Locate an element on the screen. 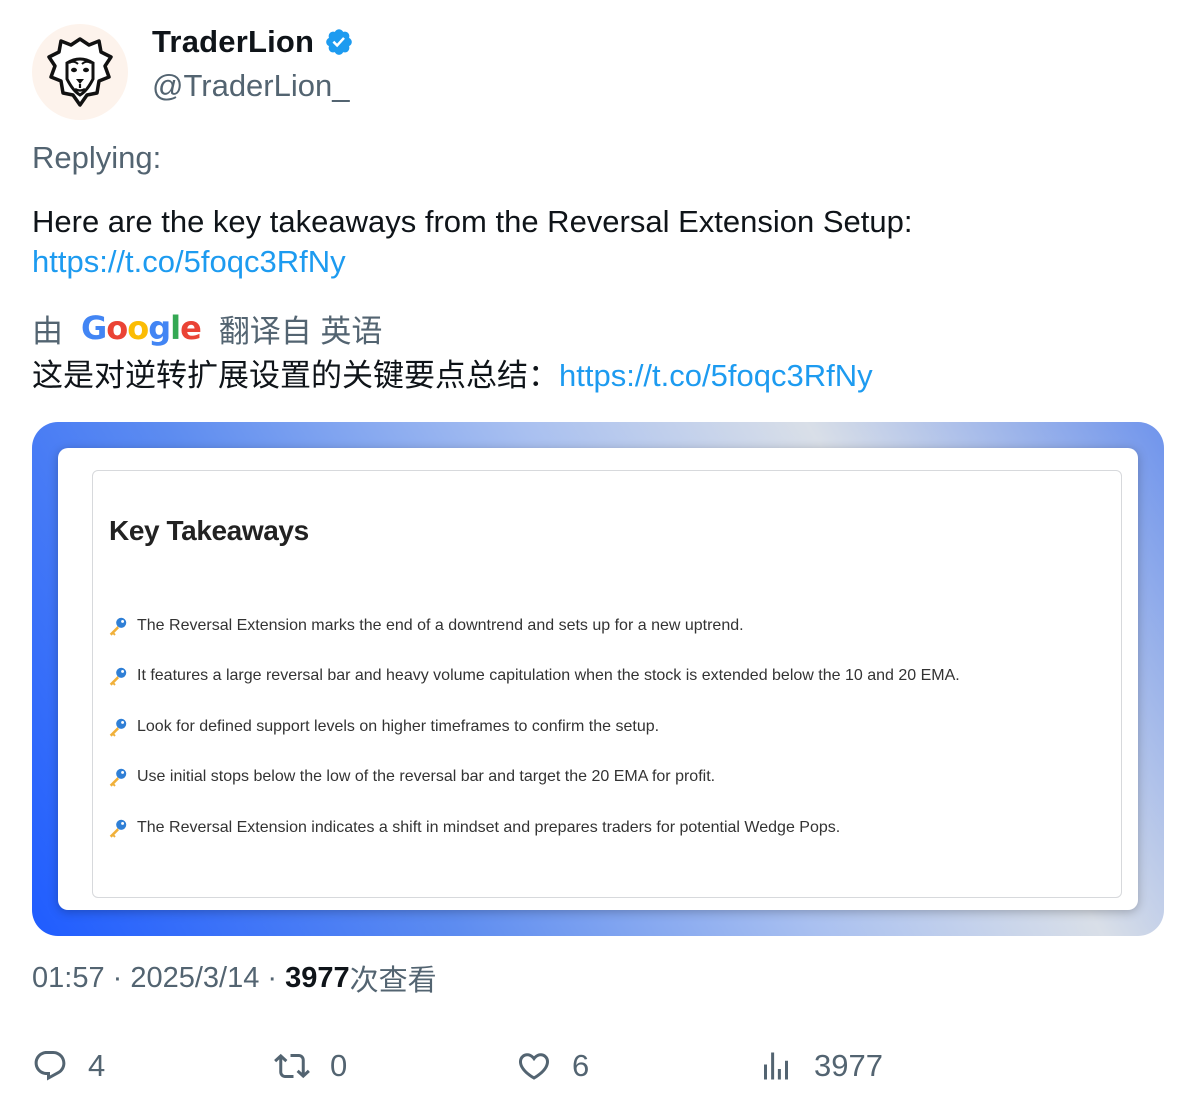 The width and height of the screenshot is (1196, 1114). translation-suffix: 翻译自 英语 is located at coordinates (300, 331).